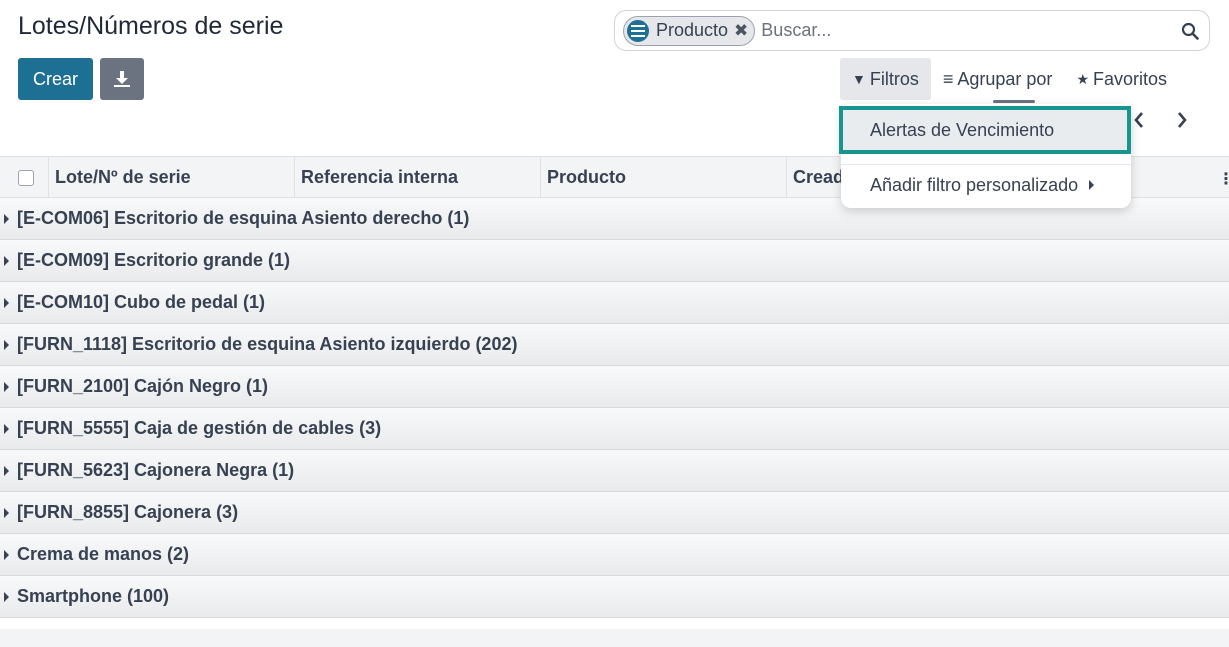 The image size is (1229, 647). I want to click on search-facet: Producto ✖, so click(689, 30).